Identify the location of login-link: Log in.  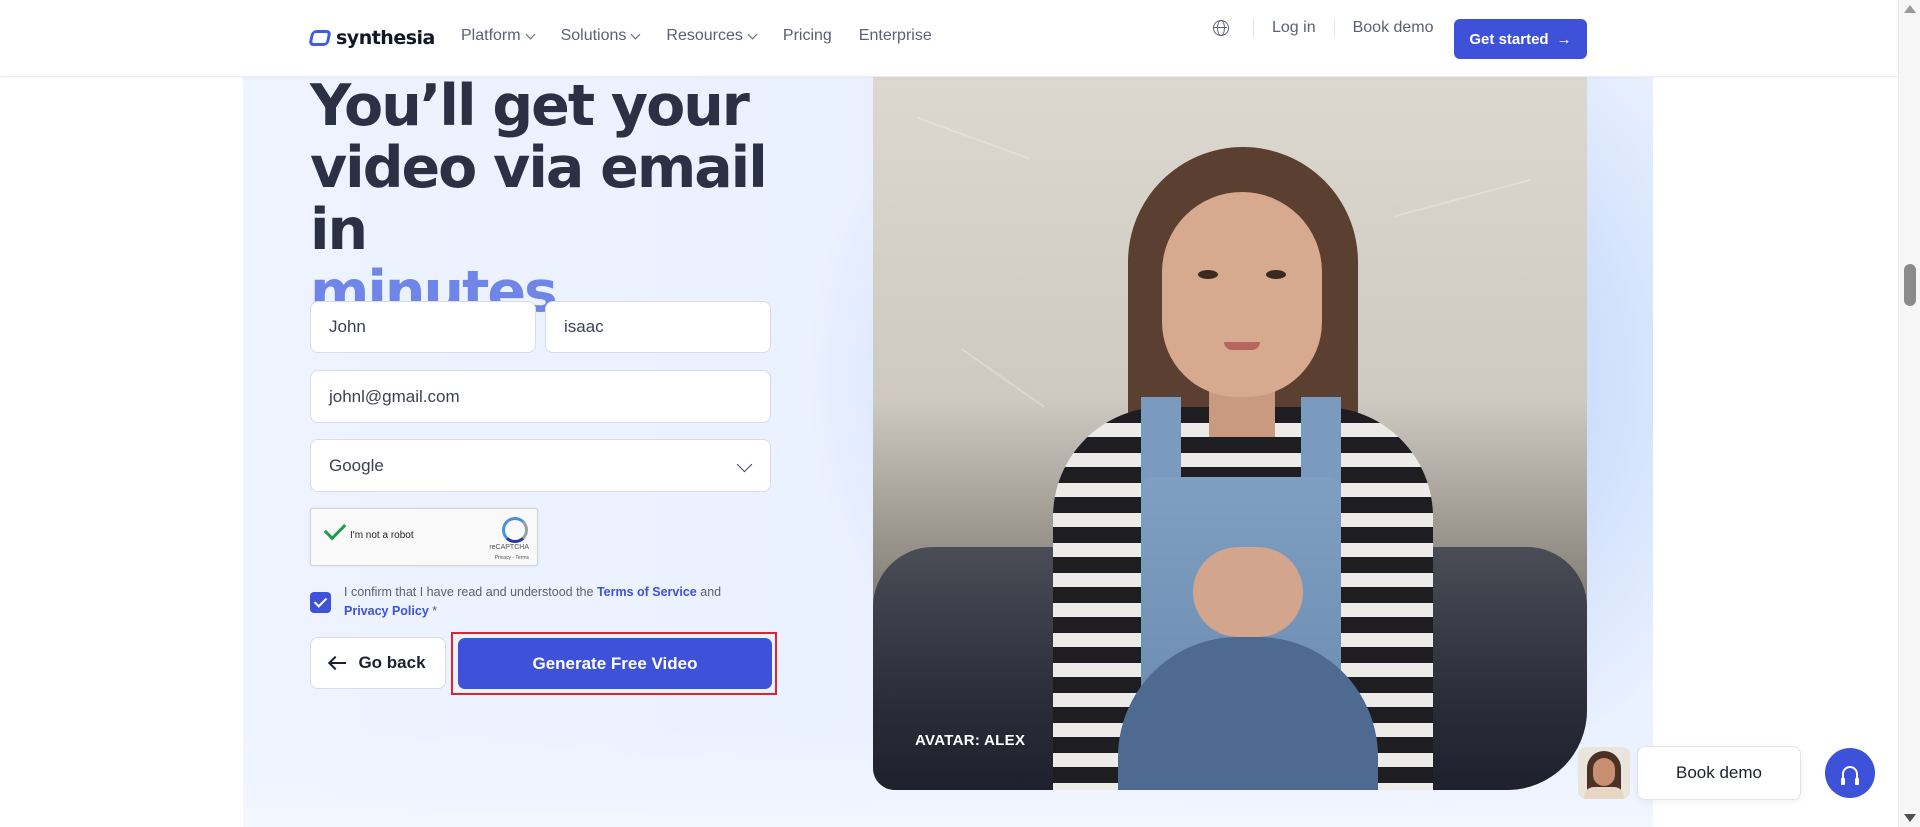
(1293, 28).